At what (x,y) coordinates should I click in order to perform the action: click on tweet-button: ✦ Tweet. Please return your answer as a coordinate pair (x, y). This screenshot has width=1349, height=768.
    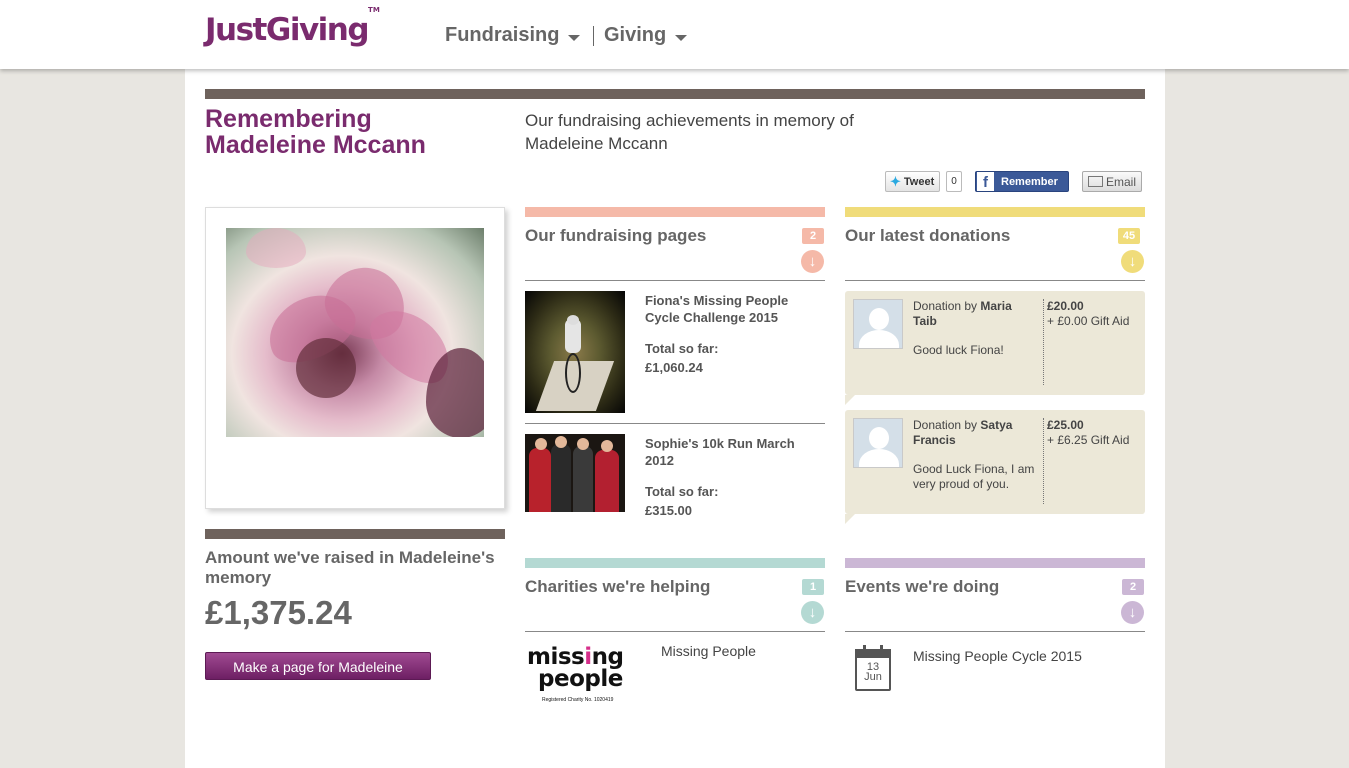
    Looking at the image, I should click on (912, 181).